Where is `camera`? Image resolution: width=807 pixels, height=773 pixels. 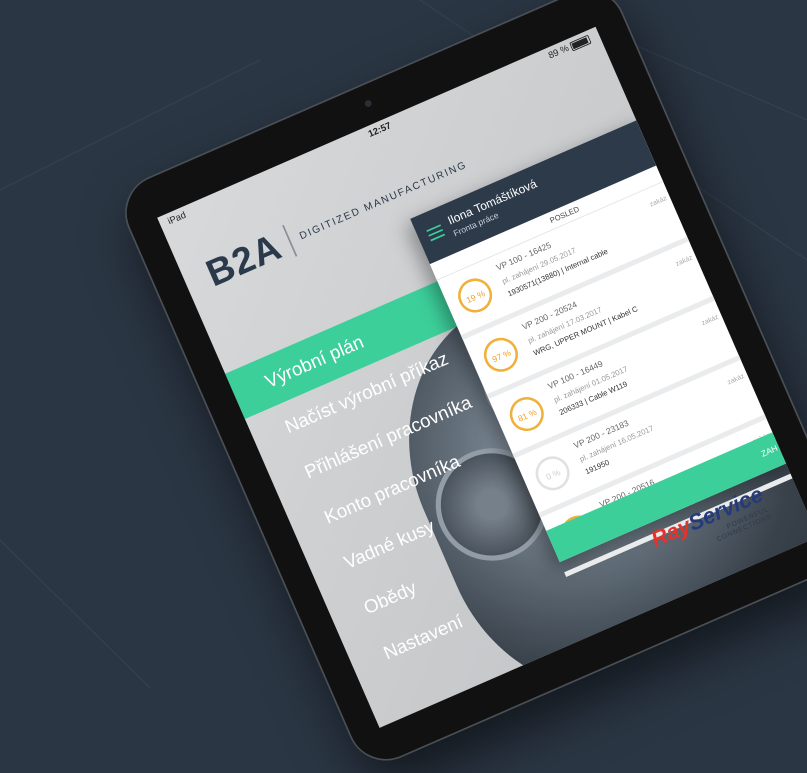
camera is located at coordinates (368, 104).